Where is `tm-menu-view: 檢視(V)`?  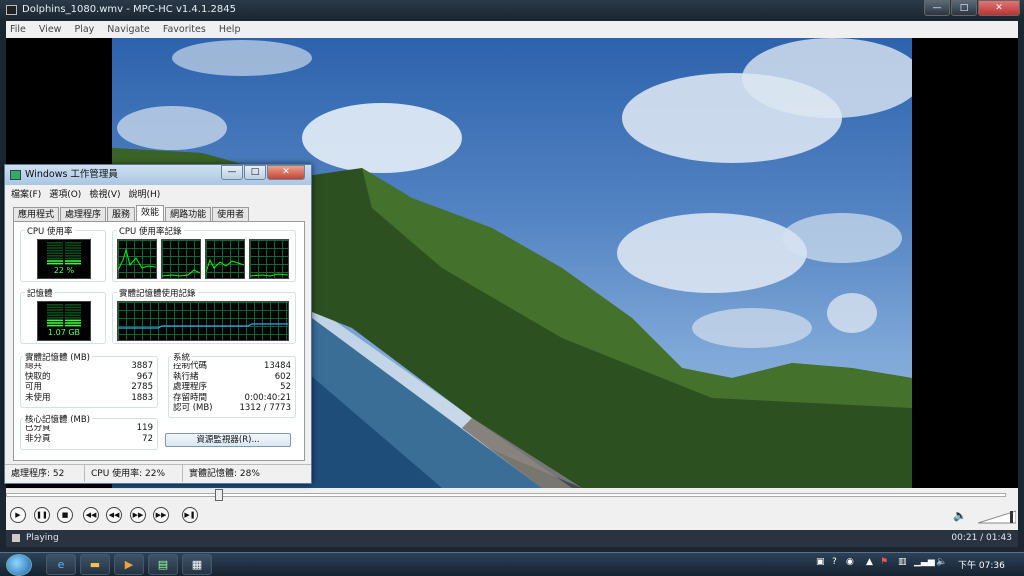
tm-menu-view: 檢視(V) is located at coordinates (104, 193).